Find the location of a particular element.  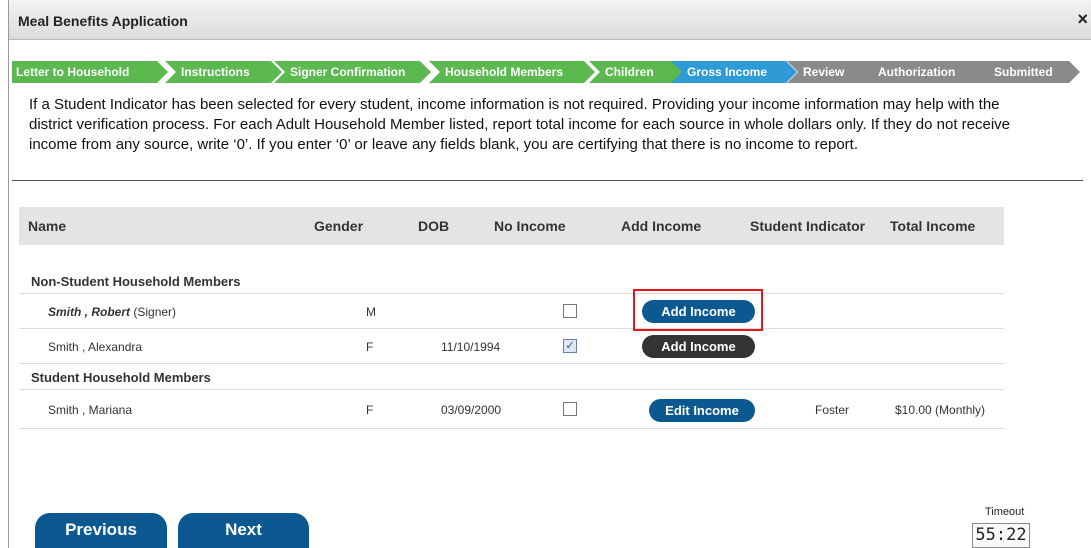

step-children: Children is located at coordinates (636, 72).